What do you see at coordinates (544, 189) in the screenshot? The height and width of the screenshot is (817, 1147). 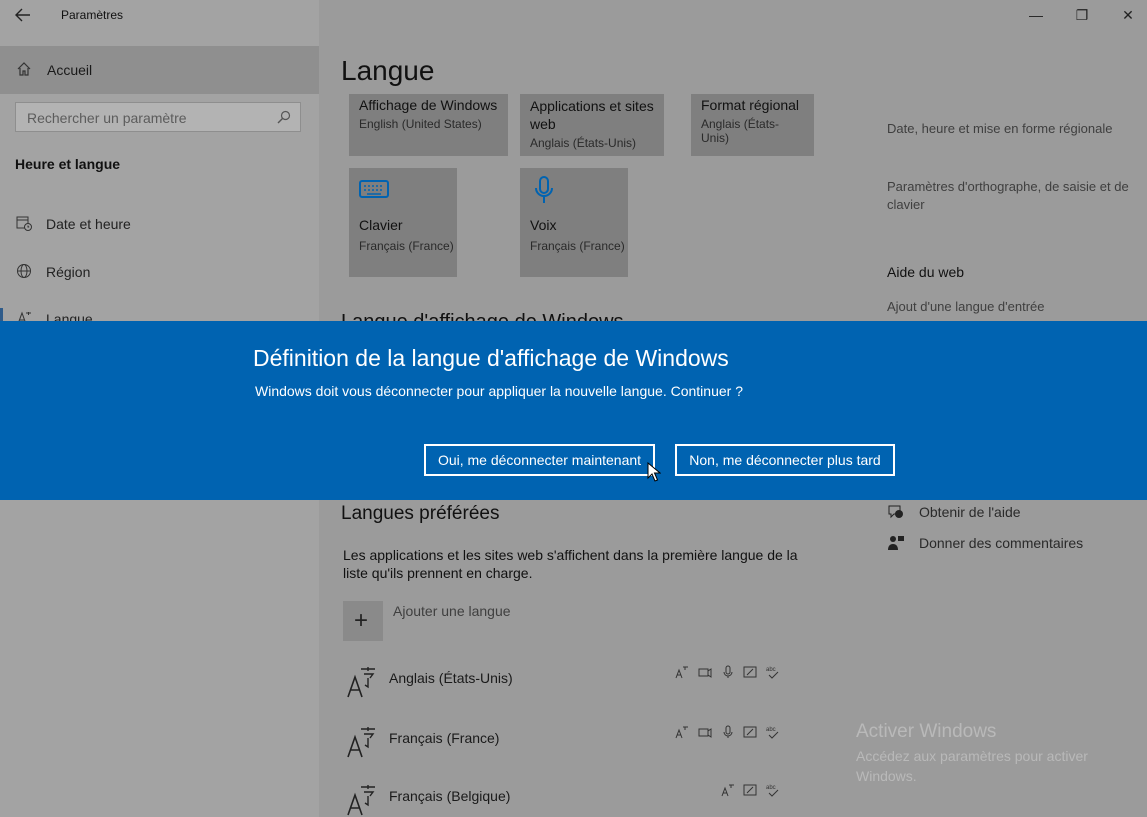 I see `microphone-icon` at bounding box center [544, 189].